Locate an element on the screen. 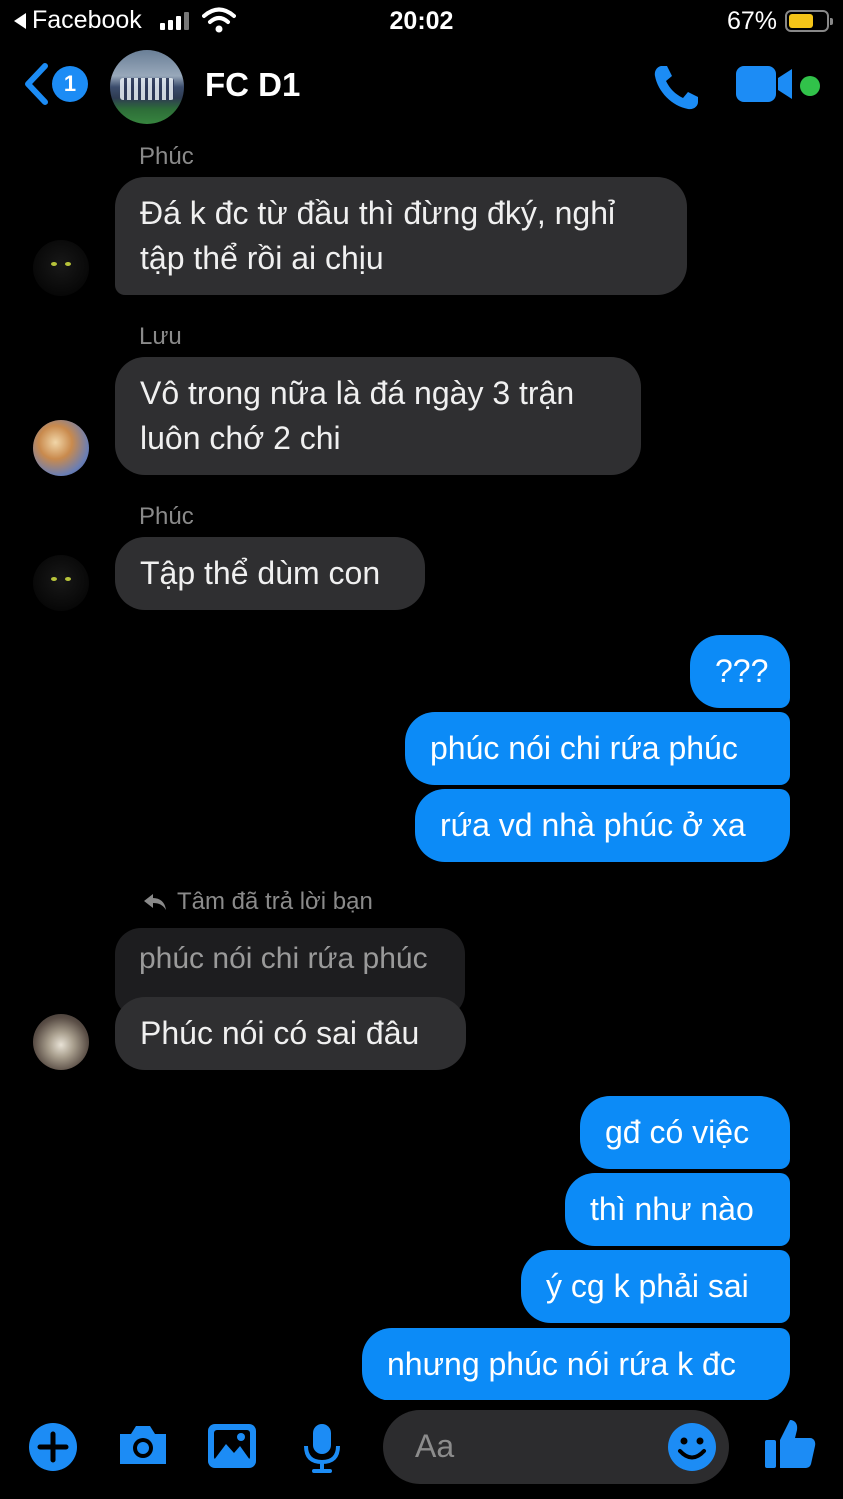 This screenshot has width=843, height=1499. message-bubble: Phúc nói có sai đâu is located at coordinates (290, 1033).